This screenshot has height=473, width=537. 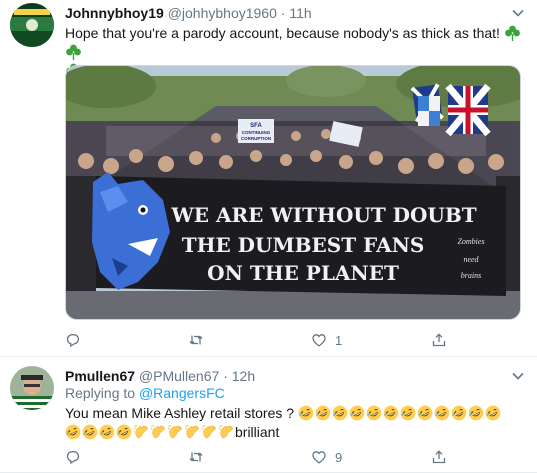 I want to click on display-name: Johnnybhoy19, so click(x=114, y=13).